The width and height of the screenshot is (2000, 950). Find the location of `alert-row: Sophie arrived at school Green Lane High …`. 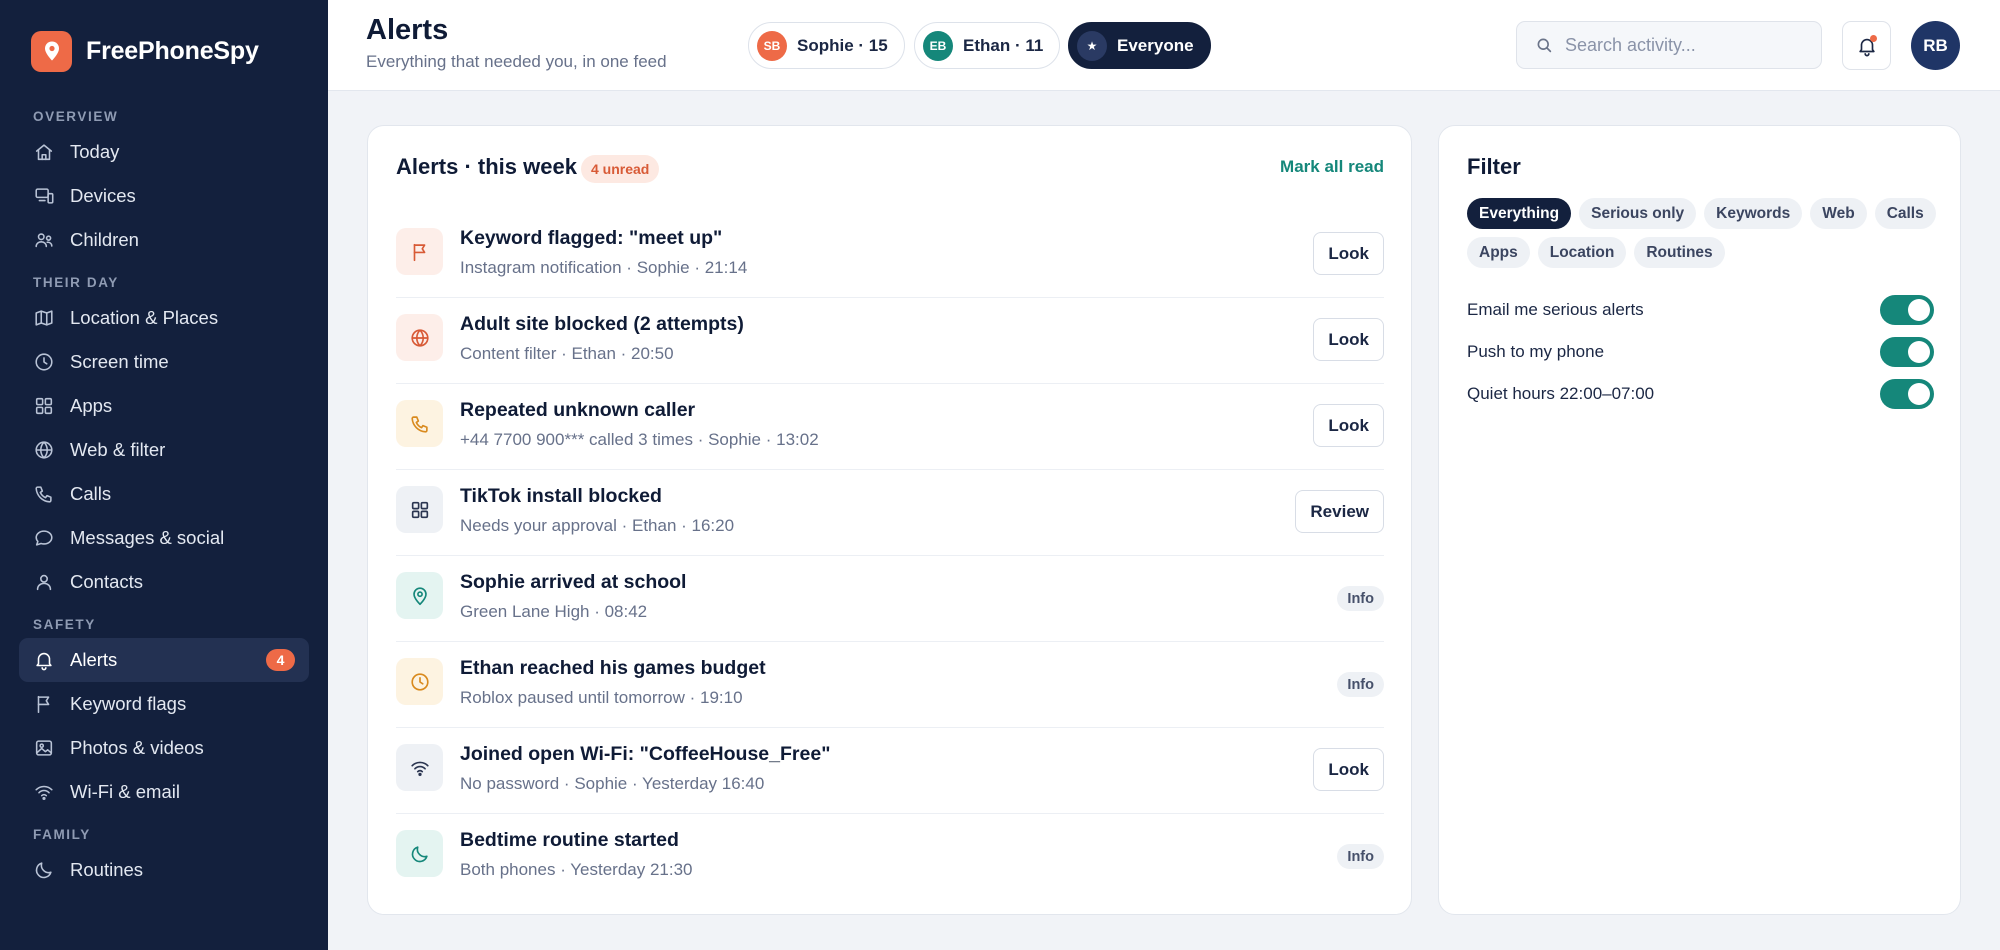

alert-row: Sophie arrived at school Green Lane High … is located at coordinates (890, 599).